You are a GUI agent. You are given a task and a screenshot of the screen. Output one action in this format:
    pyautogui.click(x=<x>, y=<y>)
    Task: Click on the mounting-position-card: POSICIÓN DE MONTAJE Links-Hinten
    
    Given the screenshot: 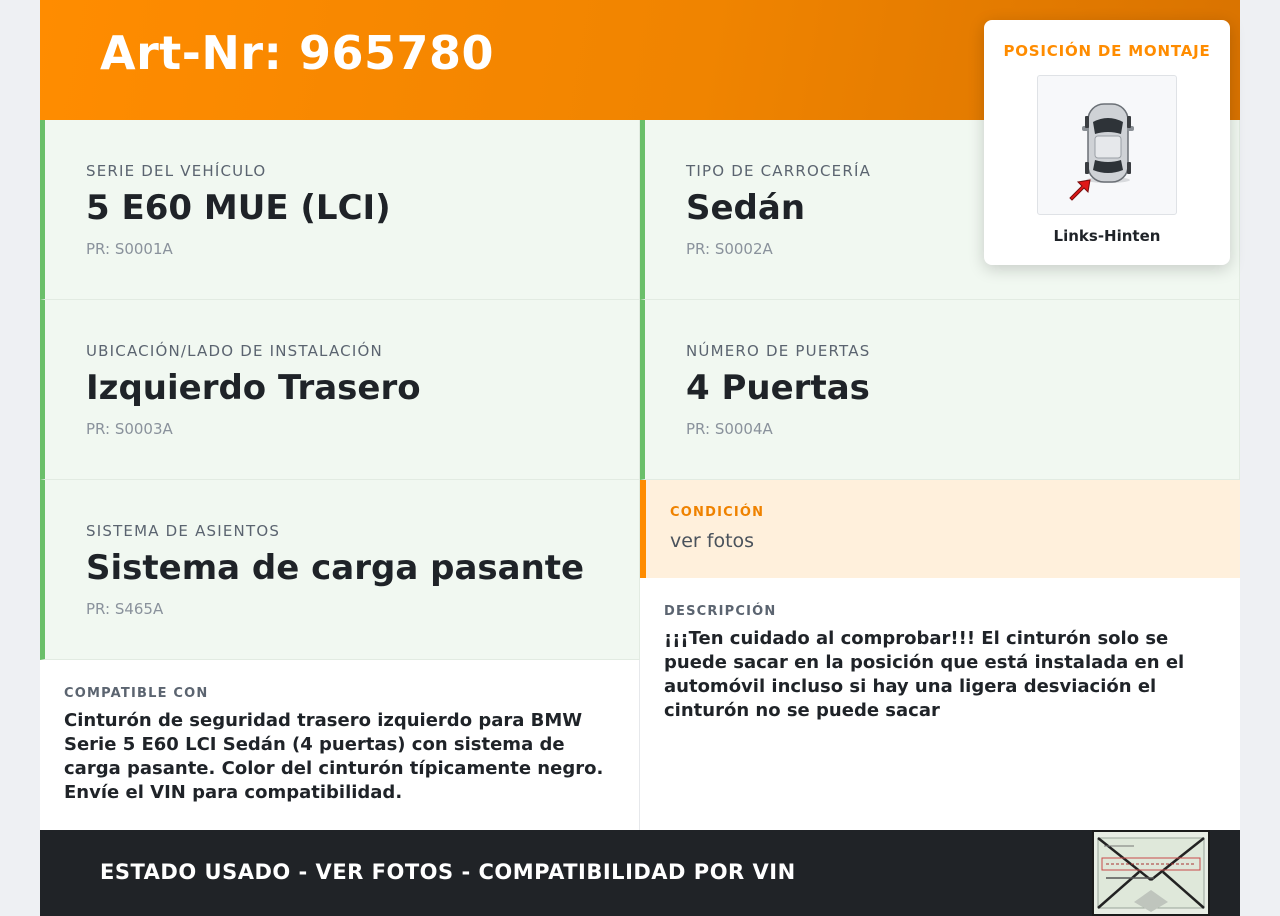 What is the action you would take?
    pyautogui.click(x=1107, y=142)
    